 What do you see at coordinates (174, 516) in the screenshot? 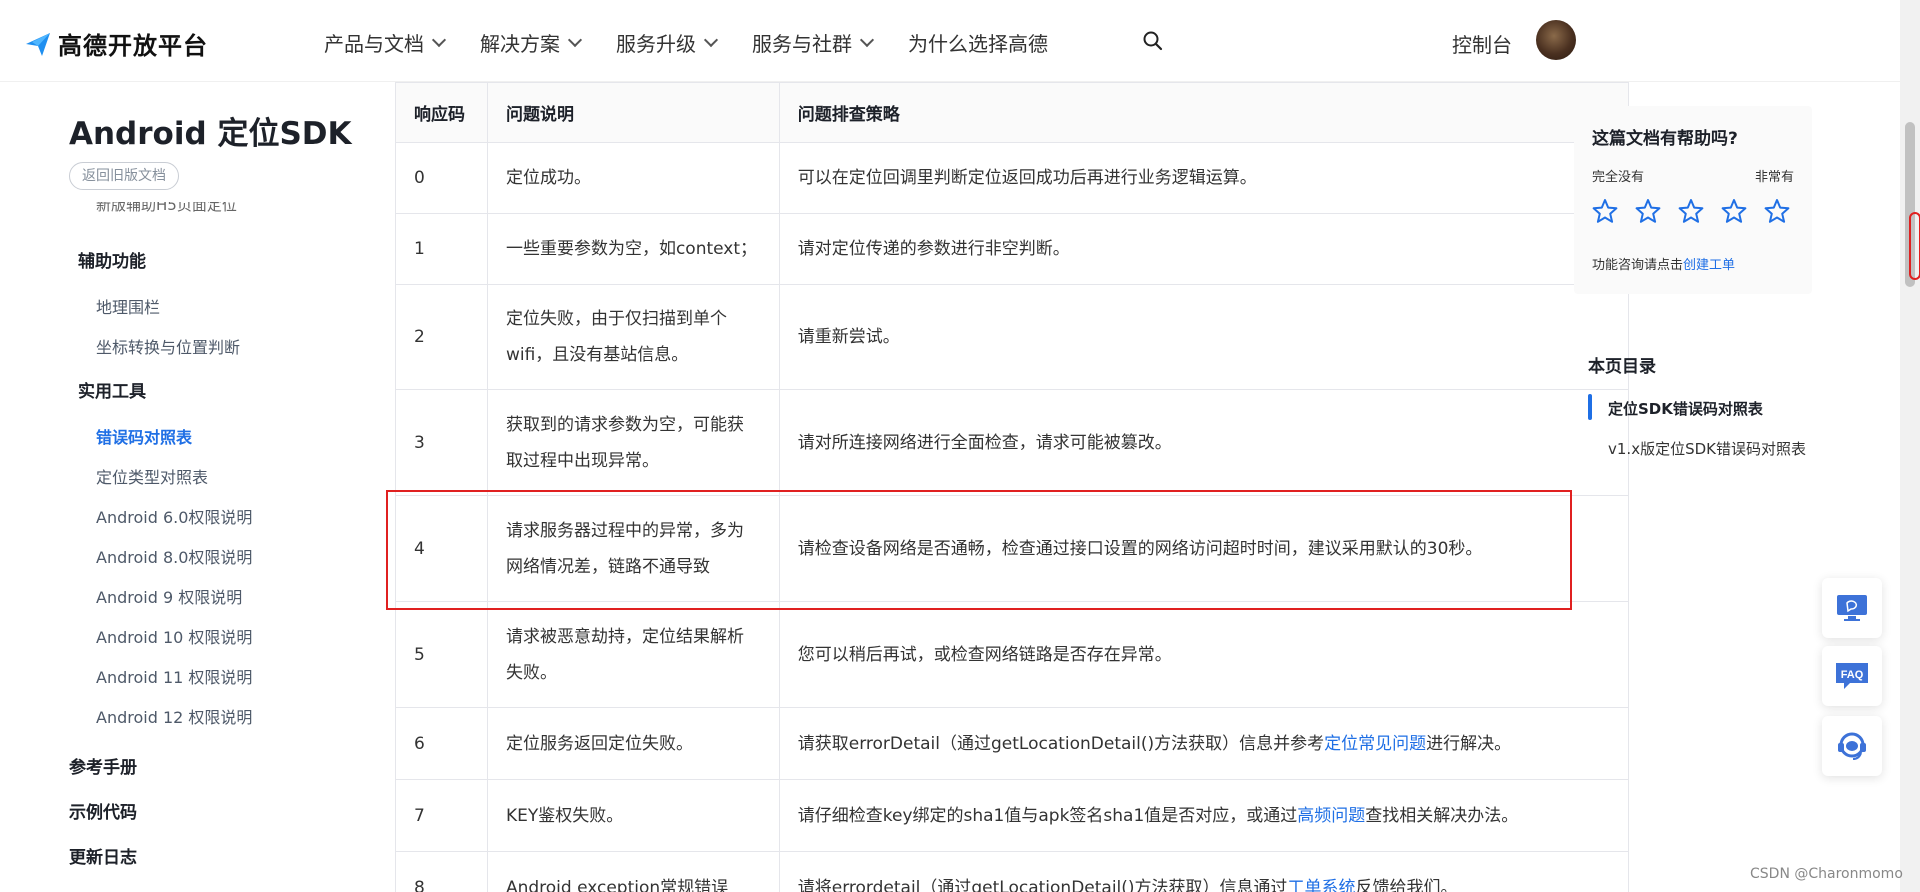
I see `sidebar-item-android6: Android 6.0权限说明` at bounding box center [174, 516].